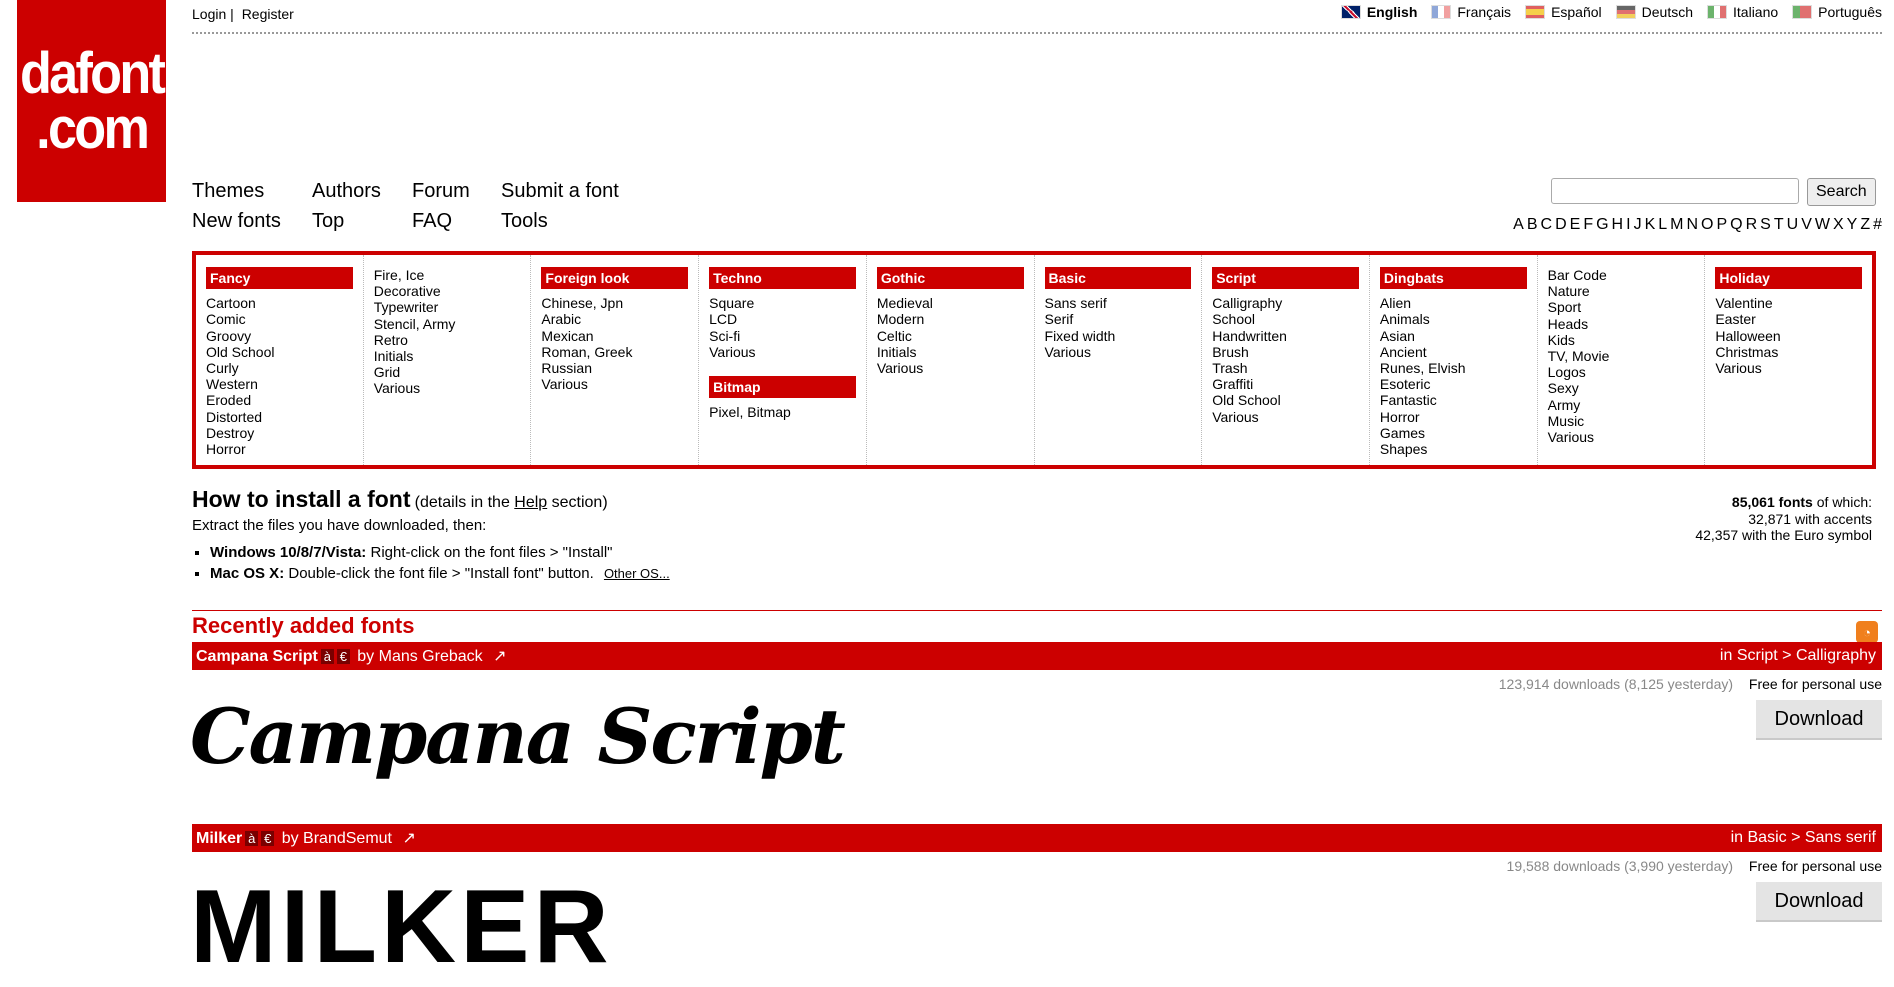  What do you see at coordinates (1532, 225) in the screenshot?
I see `alphabet-letter-link: B` at bounding box center [1532, 225].